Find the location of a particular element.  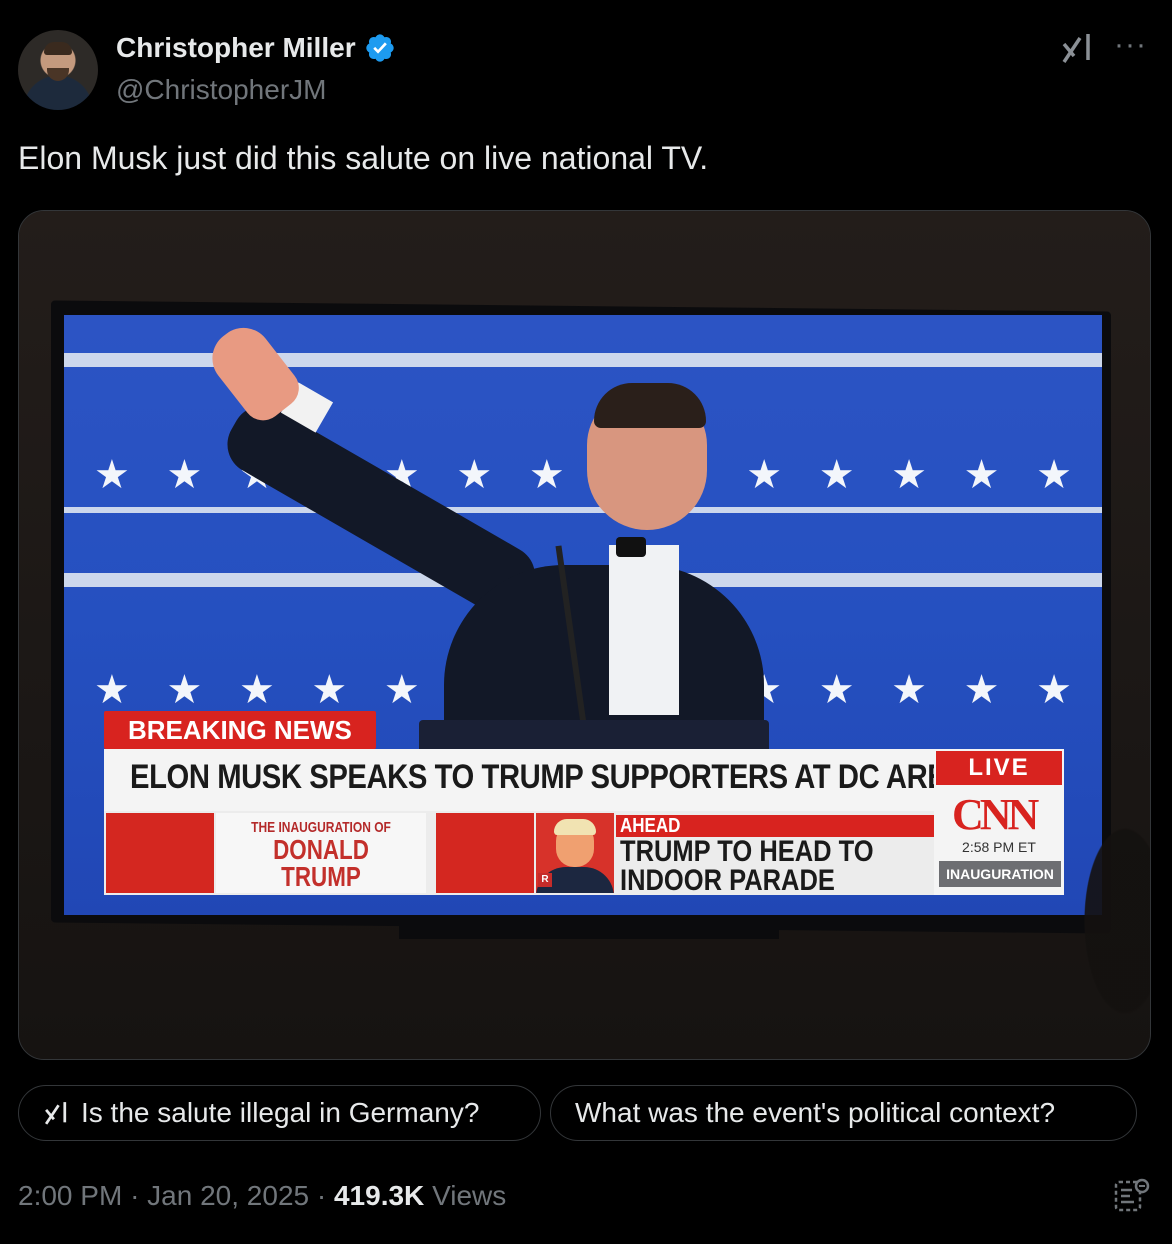

author-name-row: Christopher Miller is located at coordinates (256, 48).